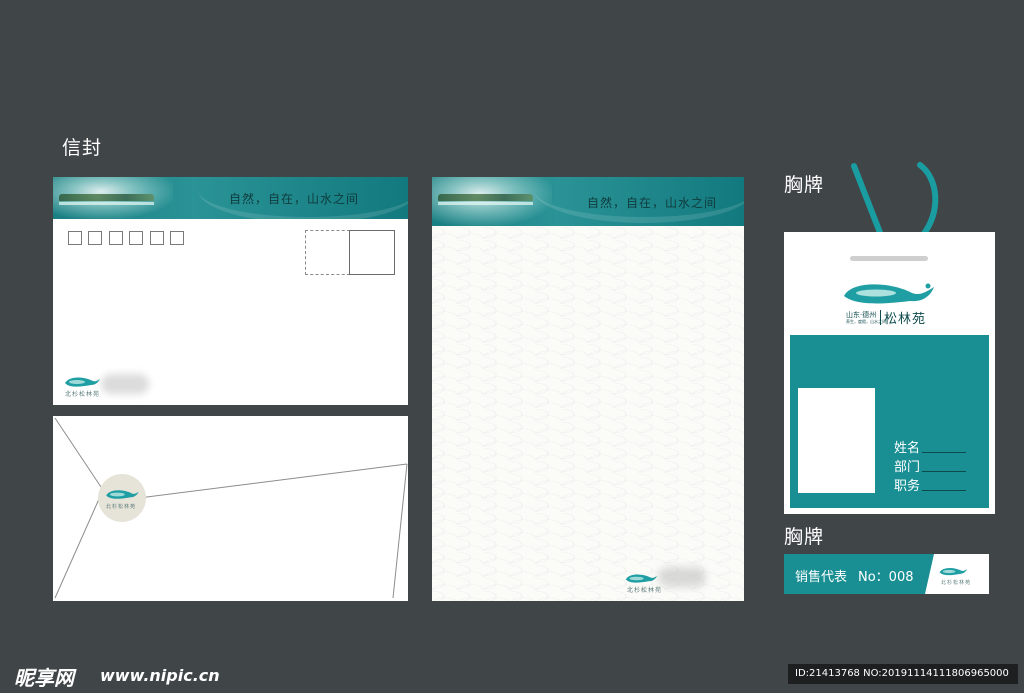  I want to click on envelope-back: 北杉松林苑, so click(230, 508).